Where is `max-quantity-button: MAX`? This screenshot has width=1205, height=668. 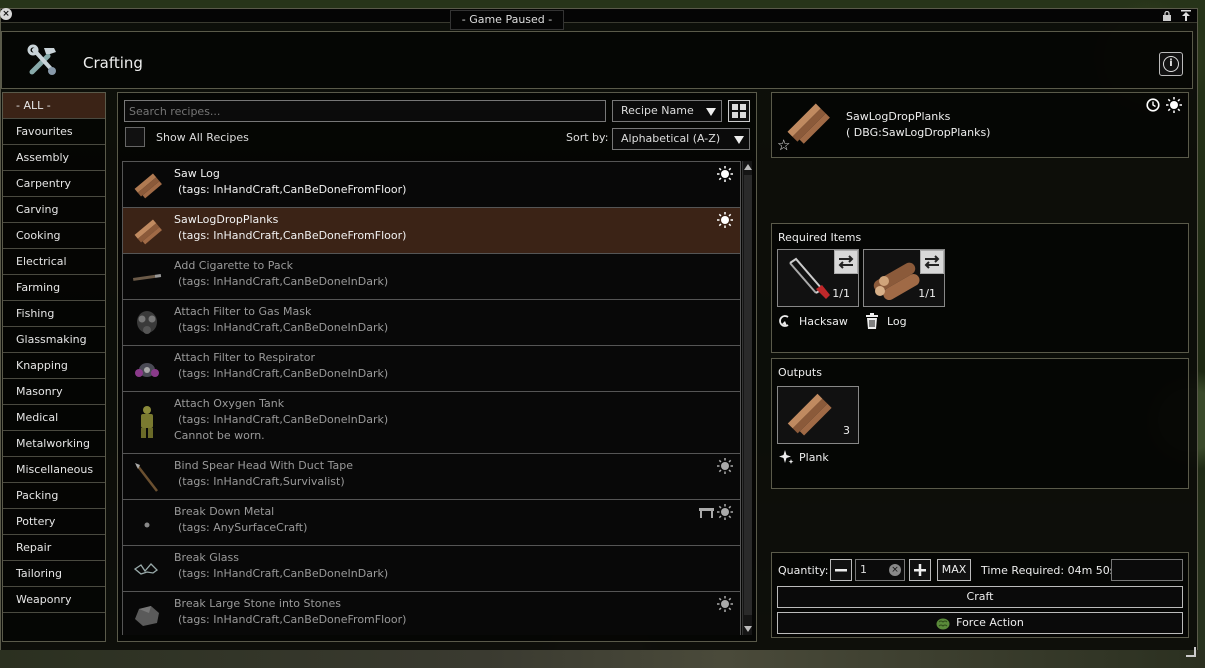 max-quantity-button: MAX is located at coordinates (954, 570).